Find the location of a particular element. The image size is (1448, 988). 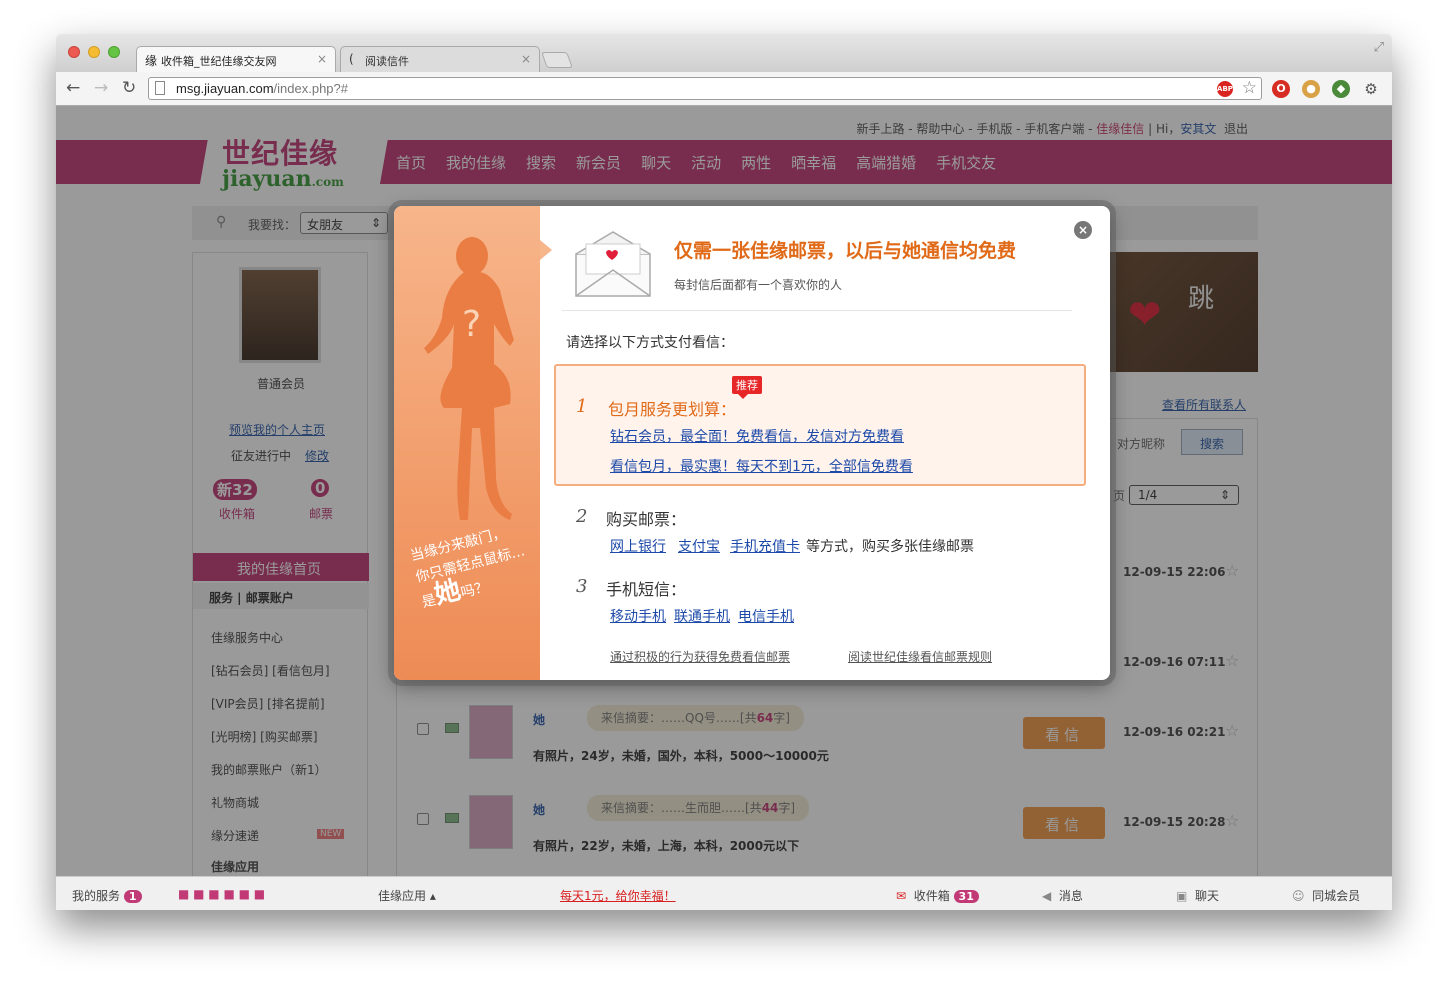

cookie-extension-icon: ● is located at coordinates (1311, 89).